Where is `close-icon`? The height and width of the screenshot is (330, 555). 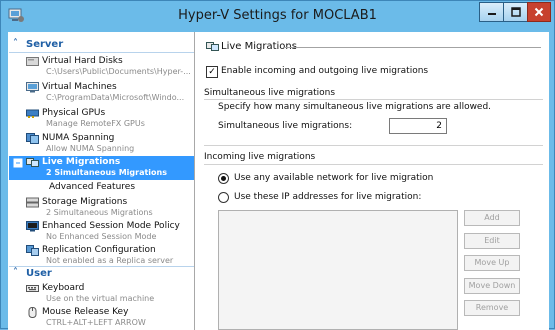 close-icon is located at coordinates (539, 12).